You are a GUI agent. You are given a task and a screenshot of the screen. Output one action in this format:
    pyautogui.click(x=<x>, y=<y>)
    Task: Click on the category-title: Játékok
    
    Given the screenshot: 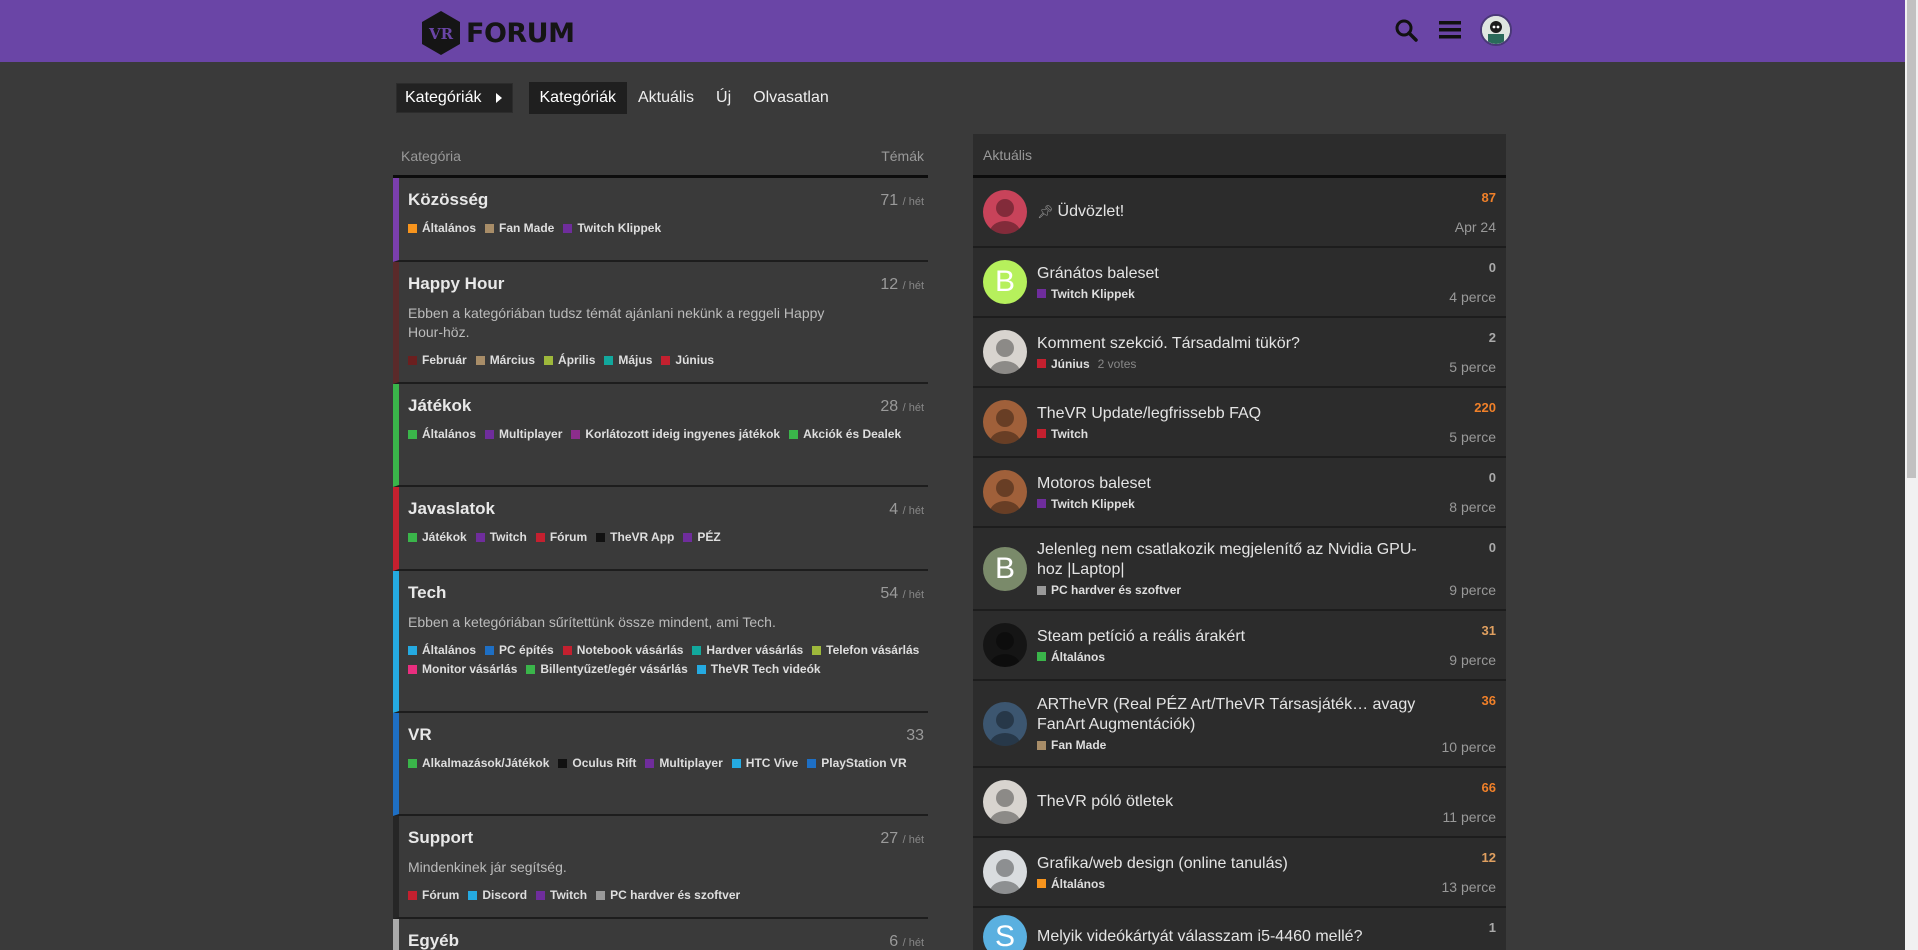 What is the action you would take?
    pyautogui.click(x=666, y=406)
    